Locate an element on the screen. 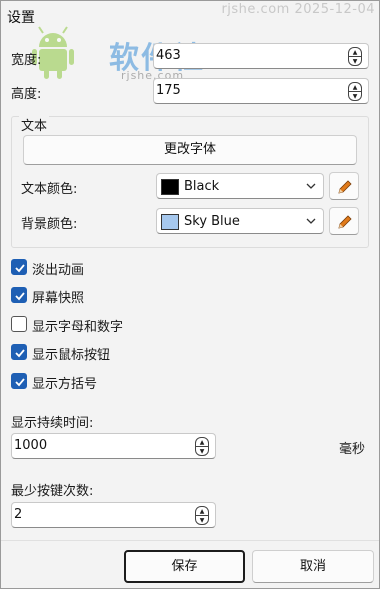 This screenshot has height=589, width=380. text-group-title: 文本 is located at coordinates (34, 124).